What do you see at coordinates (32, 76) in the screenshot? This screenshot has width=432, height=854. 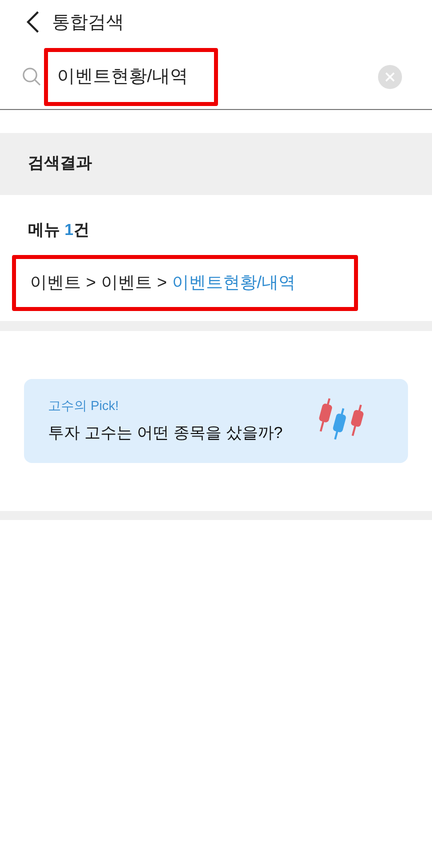 I see `search-icon` at bounding box center [32, 76].